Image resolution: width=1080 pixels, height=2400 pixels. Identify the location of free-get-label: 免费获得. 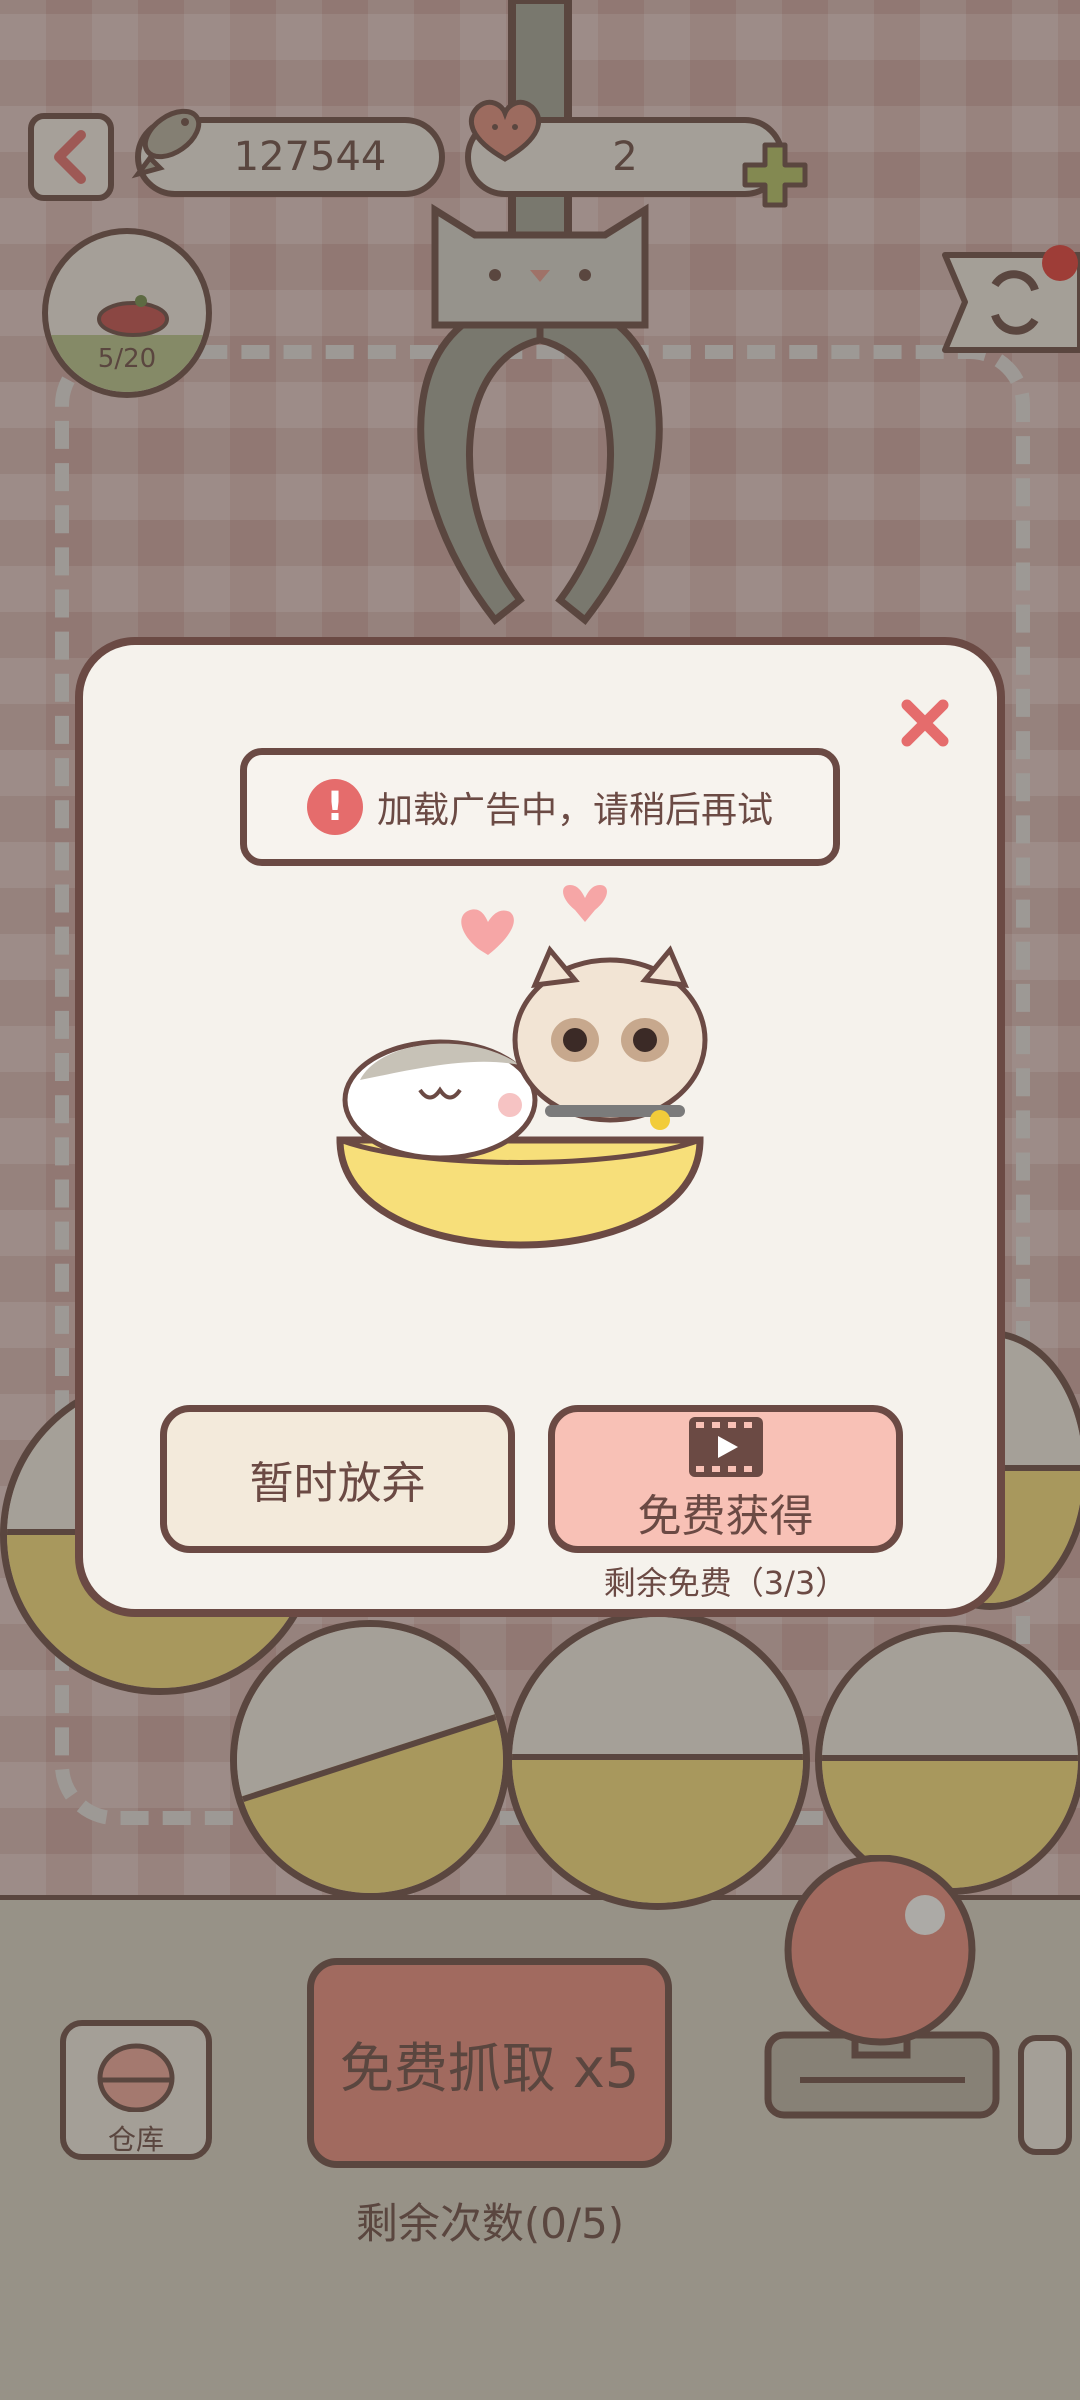
(725, 1516).